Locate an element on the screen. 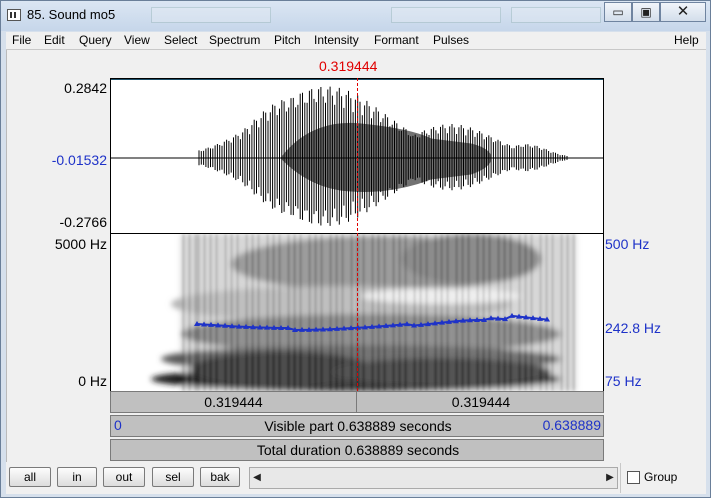 The image size is (711, 498). minimize-button: ▭ is located at coordinates (618, 12).